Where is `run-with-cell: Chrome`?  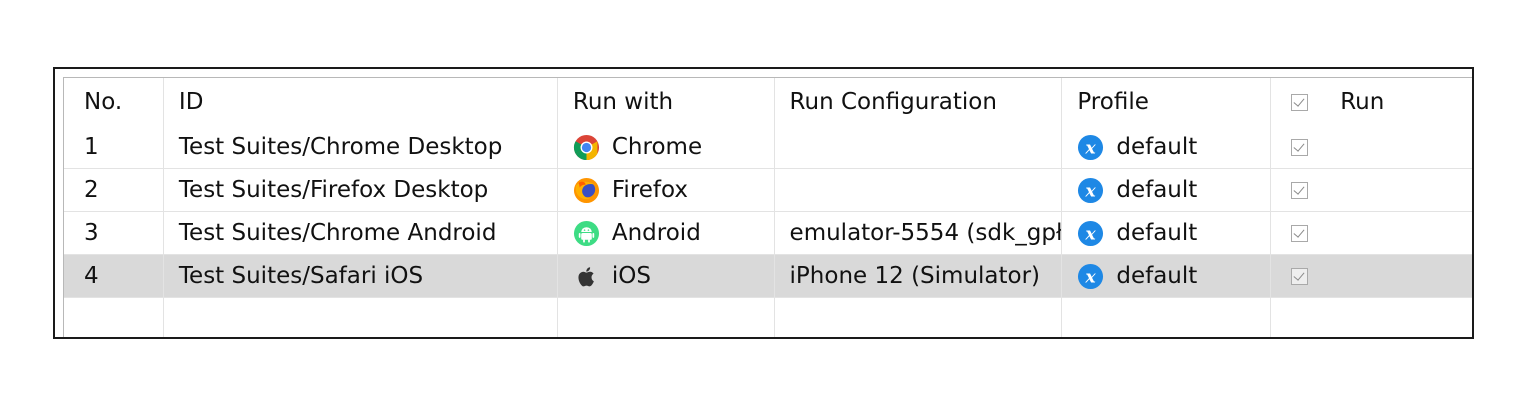 run-with-cell: Chrome is located at coordinates (666, 147).